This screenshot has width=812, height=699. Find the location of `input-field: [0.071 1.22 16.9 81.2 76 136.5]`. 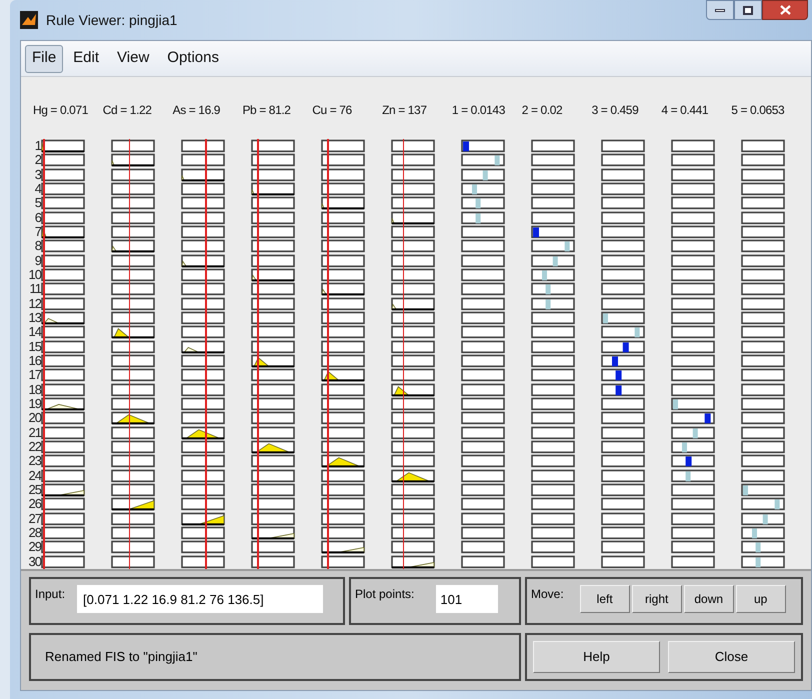

input-field: [0.071 1.22 16.9 81.2 76 136.5] is located at coordinates (200, 599).